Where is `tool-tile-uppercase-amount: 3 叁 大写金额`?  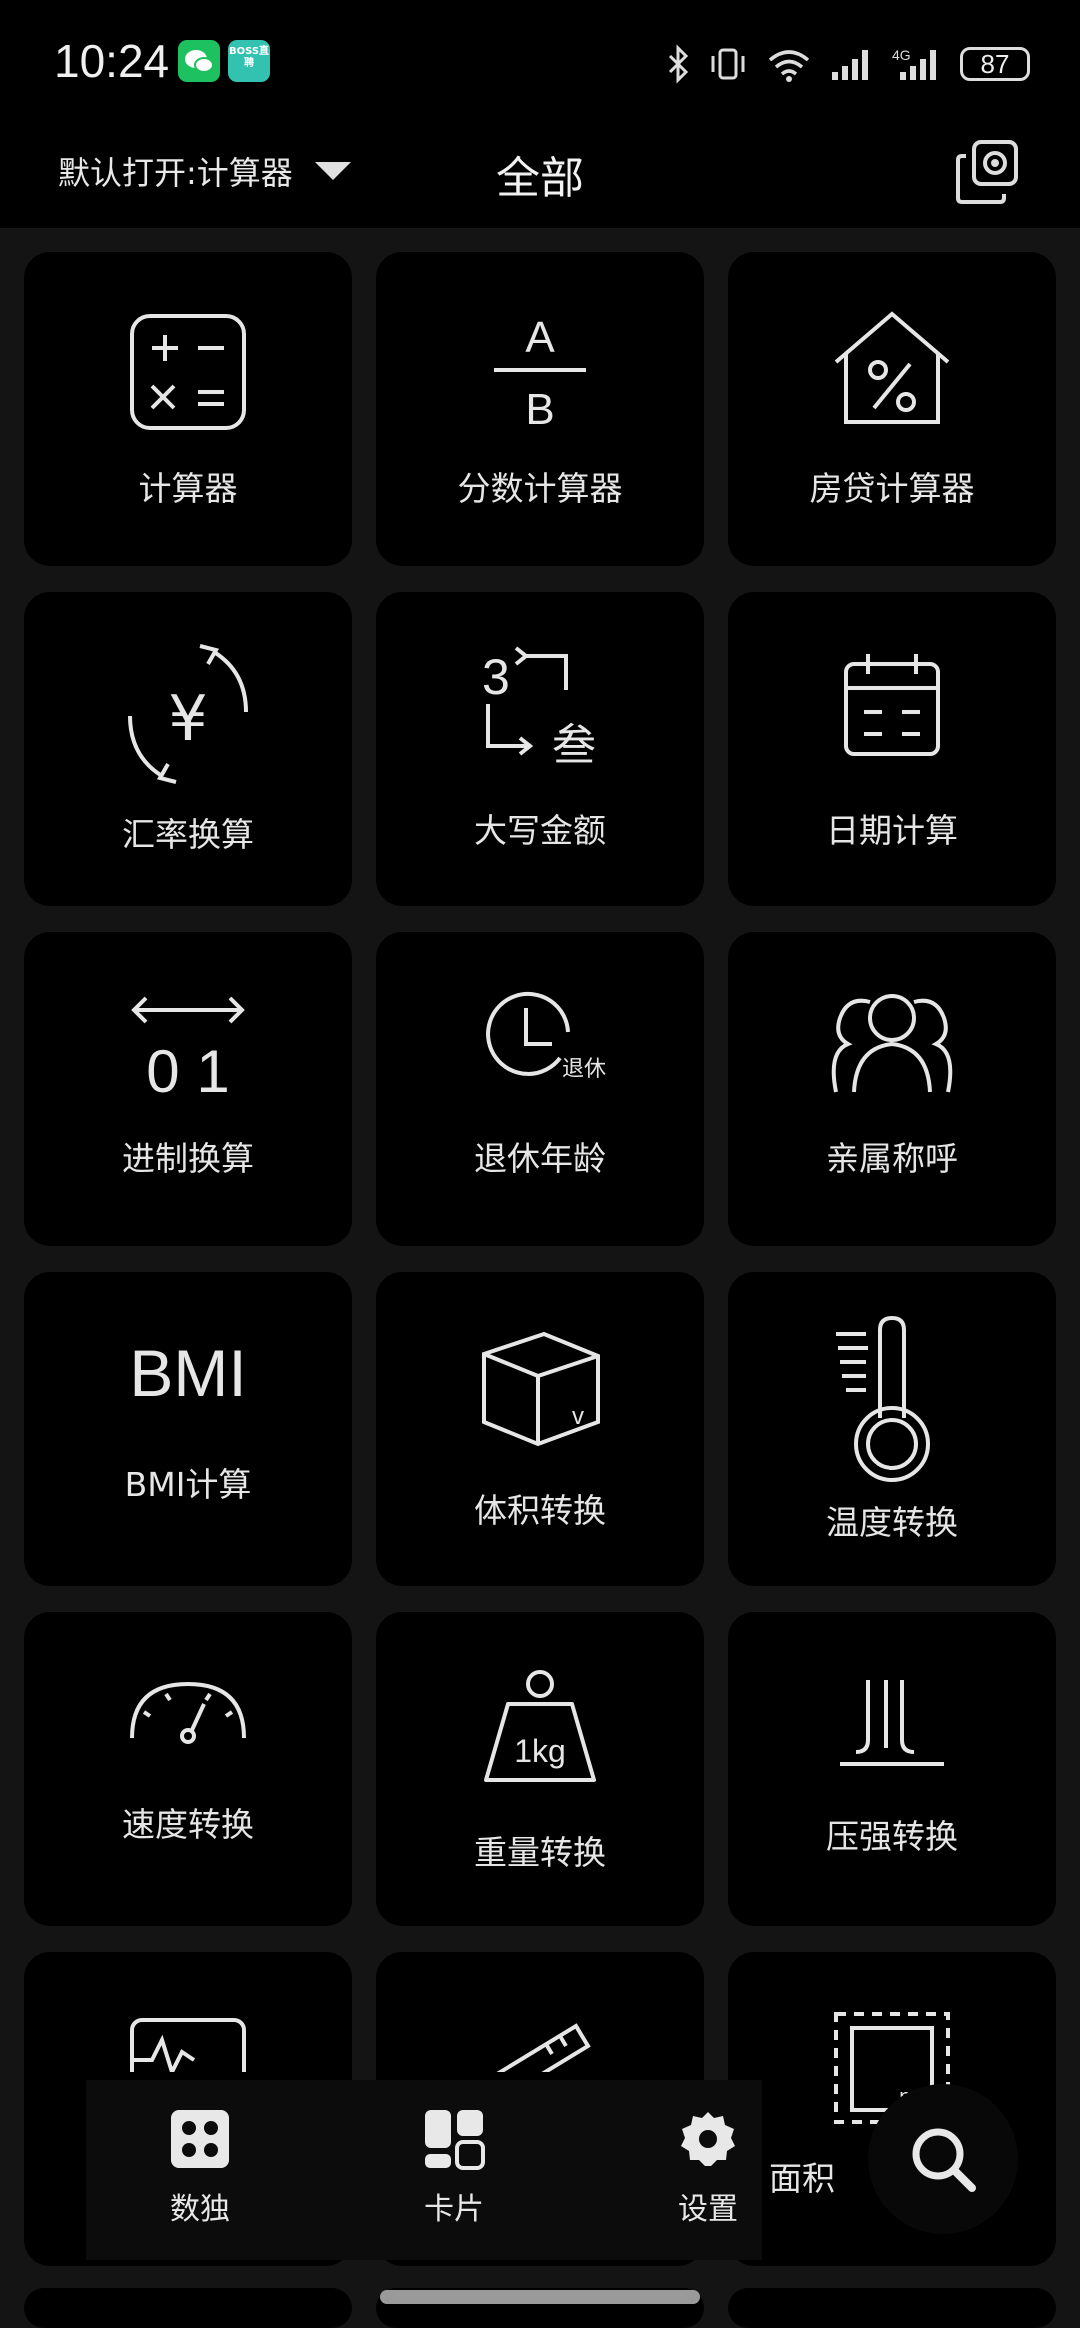
tool-tile-uppercase-amount: 3 叁 大写金额 is located at coordinates (540, 749).